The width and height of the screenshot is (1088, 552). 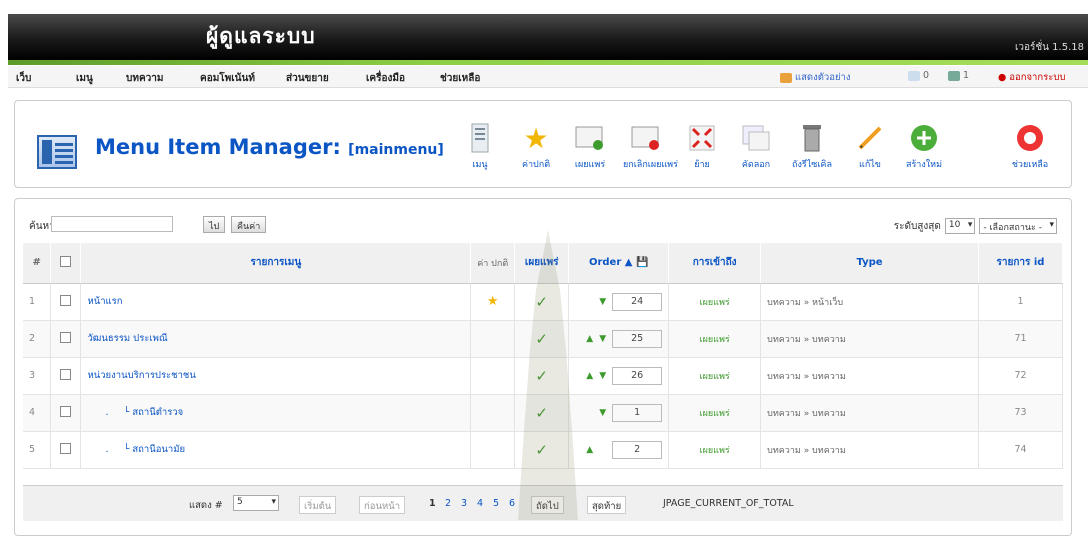 I want to click on toolbar-unpublish-button: ยกเลิกเผยแพร่, so click(x=650, y=147).